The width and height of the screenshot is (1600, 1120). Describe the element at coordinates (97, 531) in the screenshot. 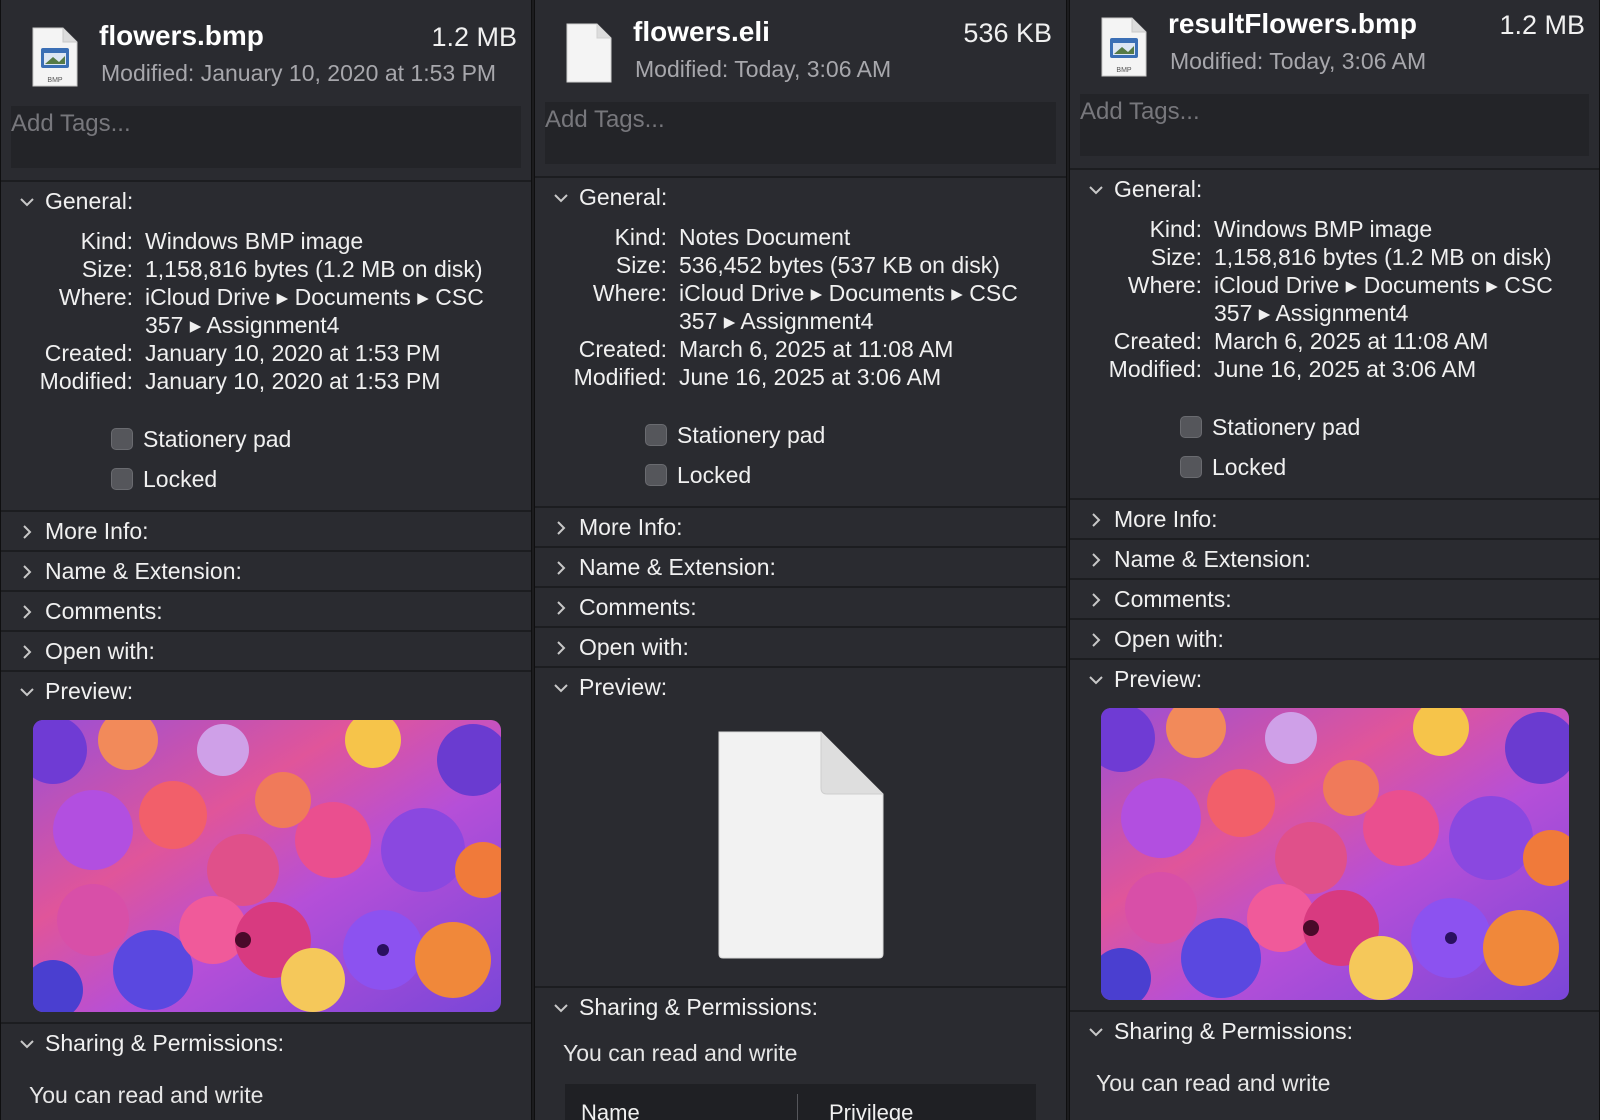

I see `section-label: More Info:` at that location.